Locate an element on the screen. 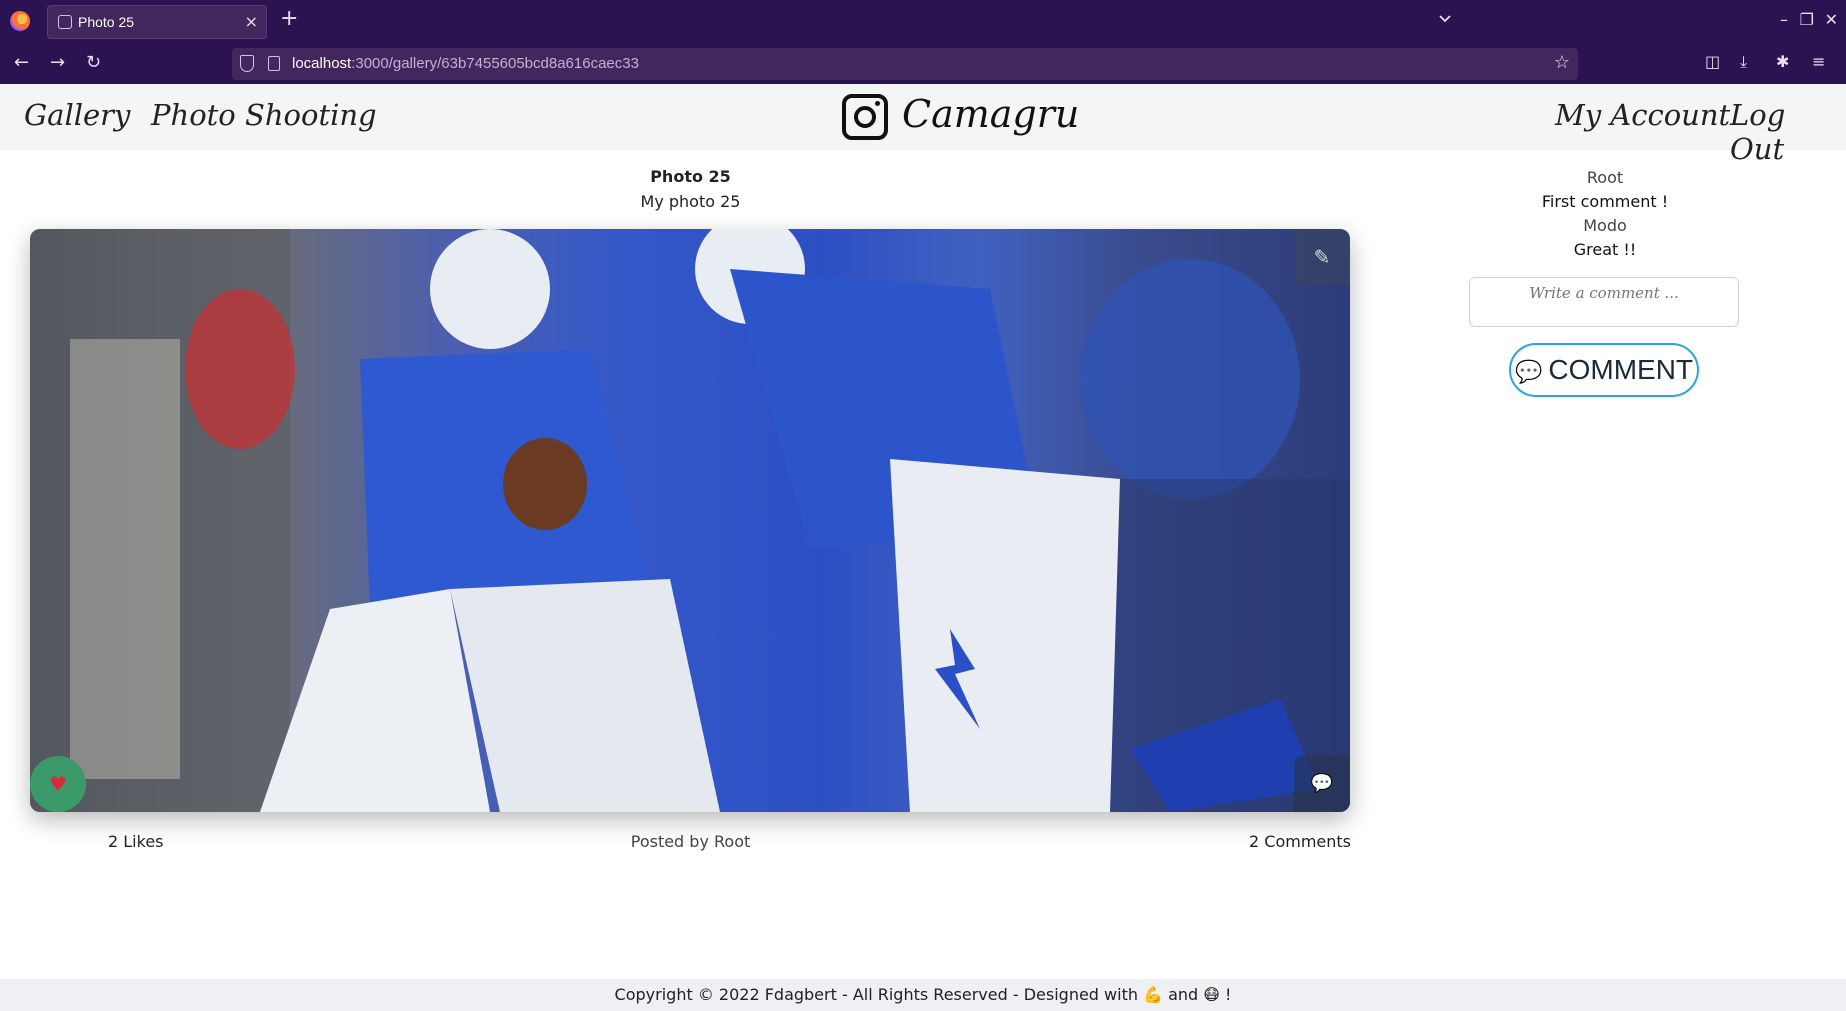 This screenshot has width=1846, height=1011. url-host: localhost is located at coordinates (322, 63).